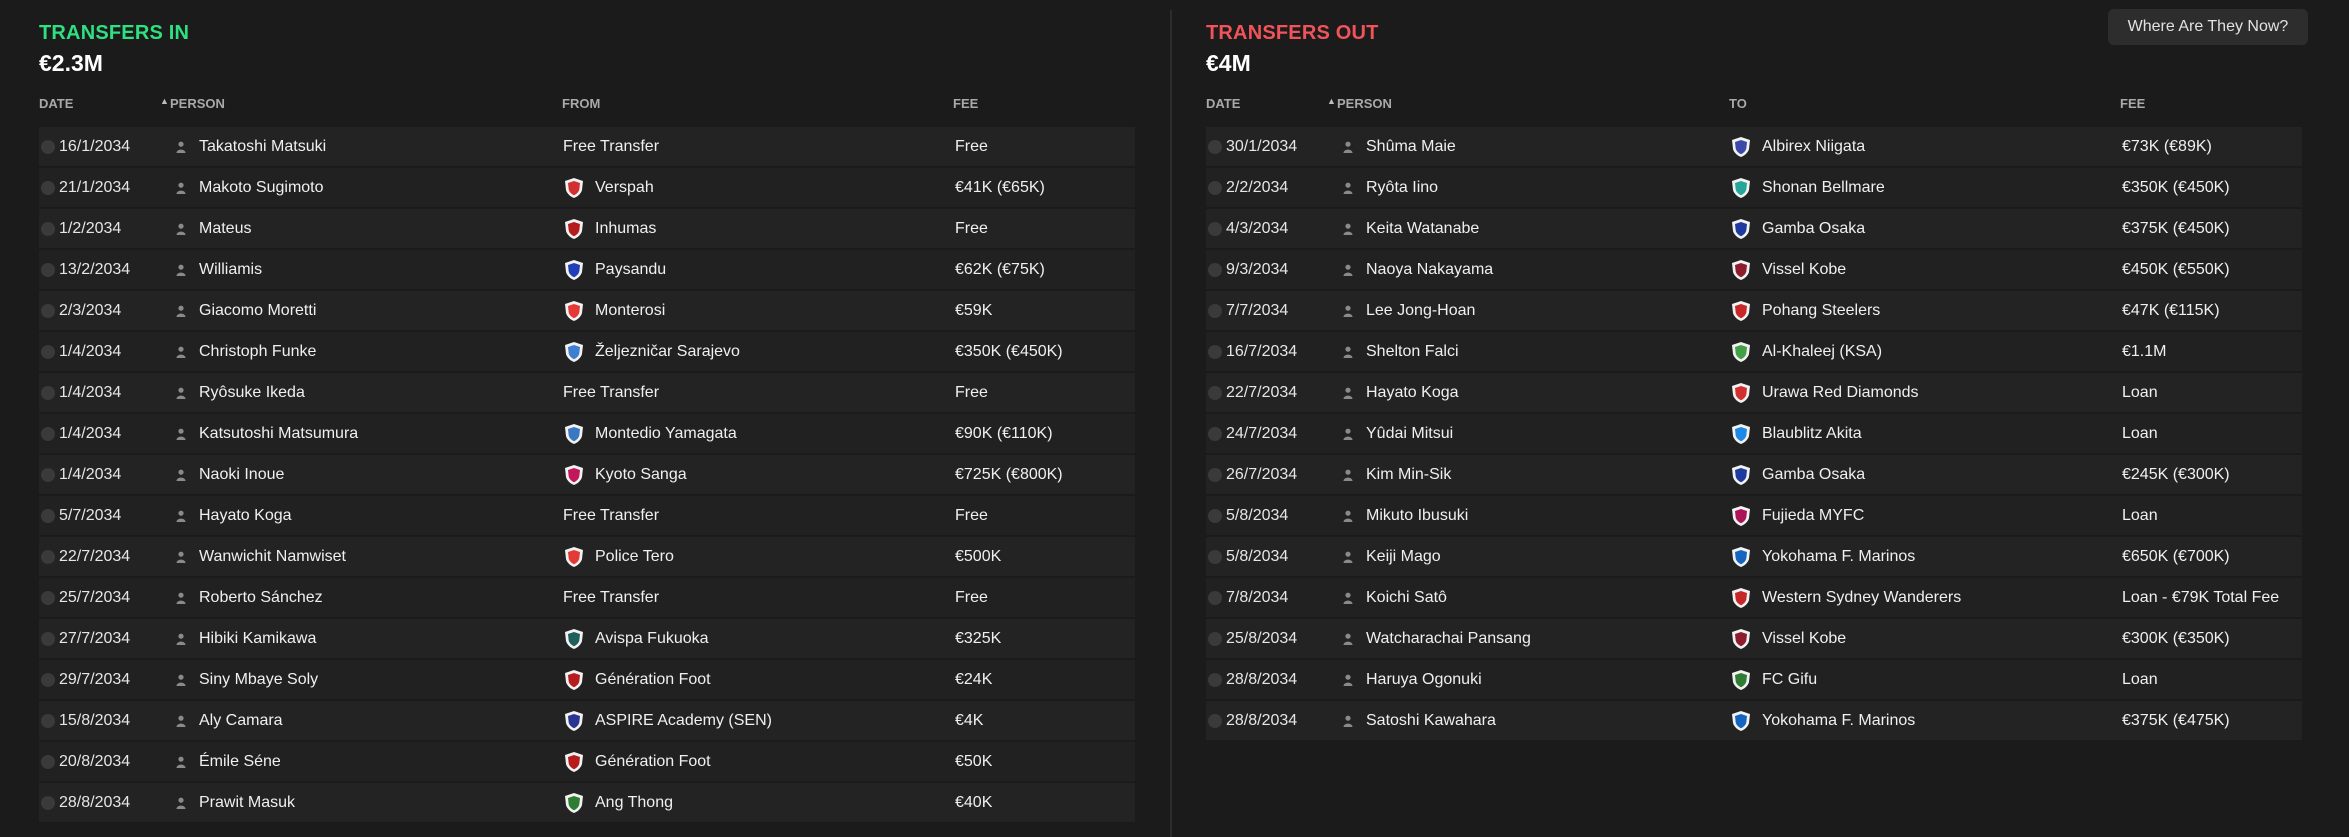  I want to click on transfer-row: 28/8/2034 Haruya Ogonuki FC Gifu Loan, so click(1754, 679).